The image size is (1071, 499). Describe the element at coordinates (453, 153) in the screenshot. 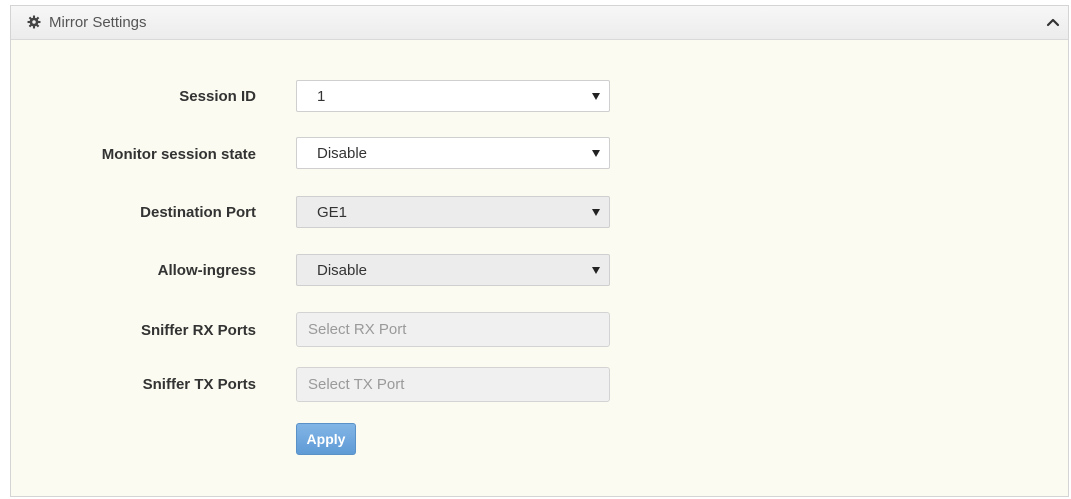

I see `monitor-session-state-select: Disable` at that location.